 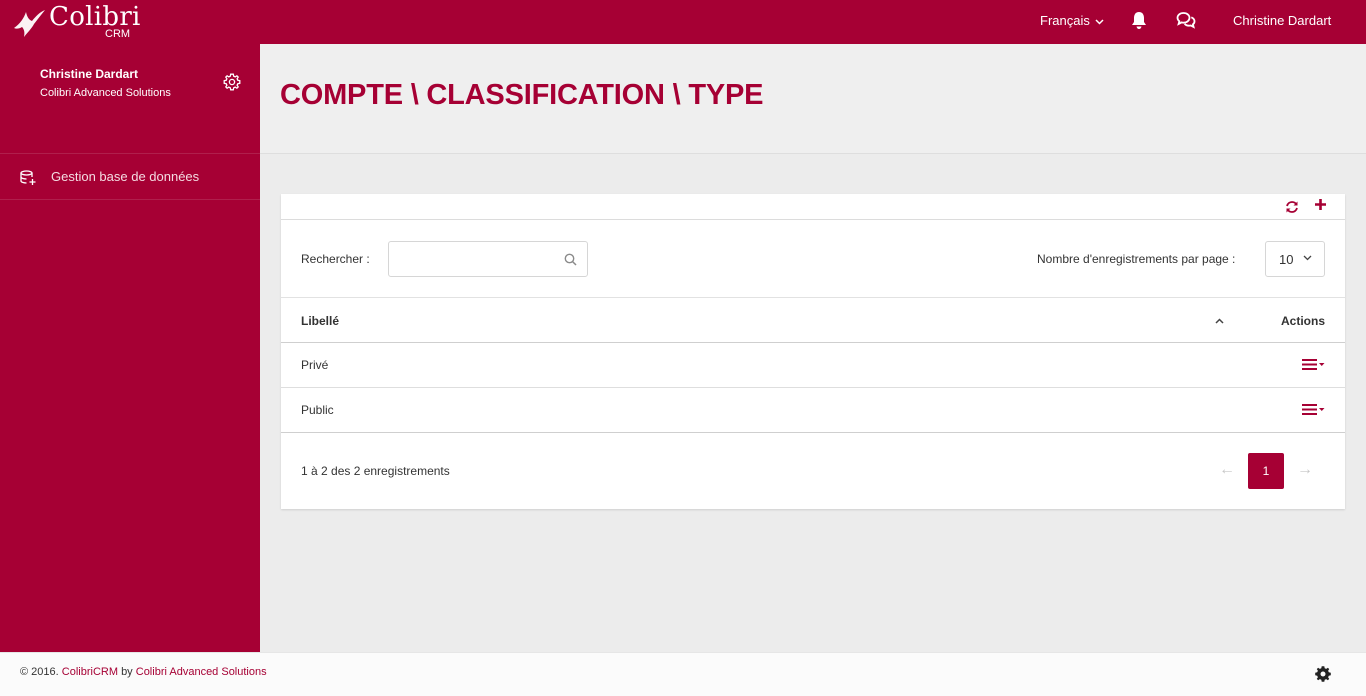 I want to click on footer-prefix: © 2016., so click(x=39, y=672).